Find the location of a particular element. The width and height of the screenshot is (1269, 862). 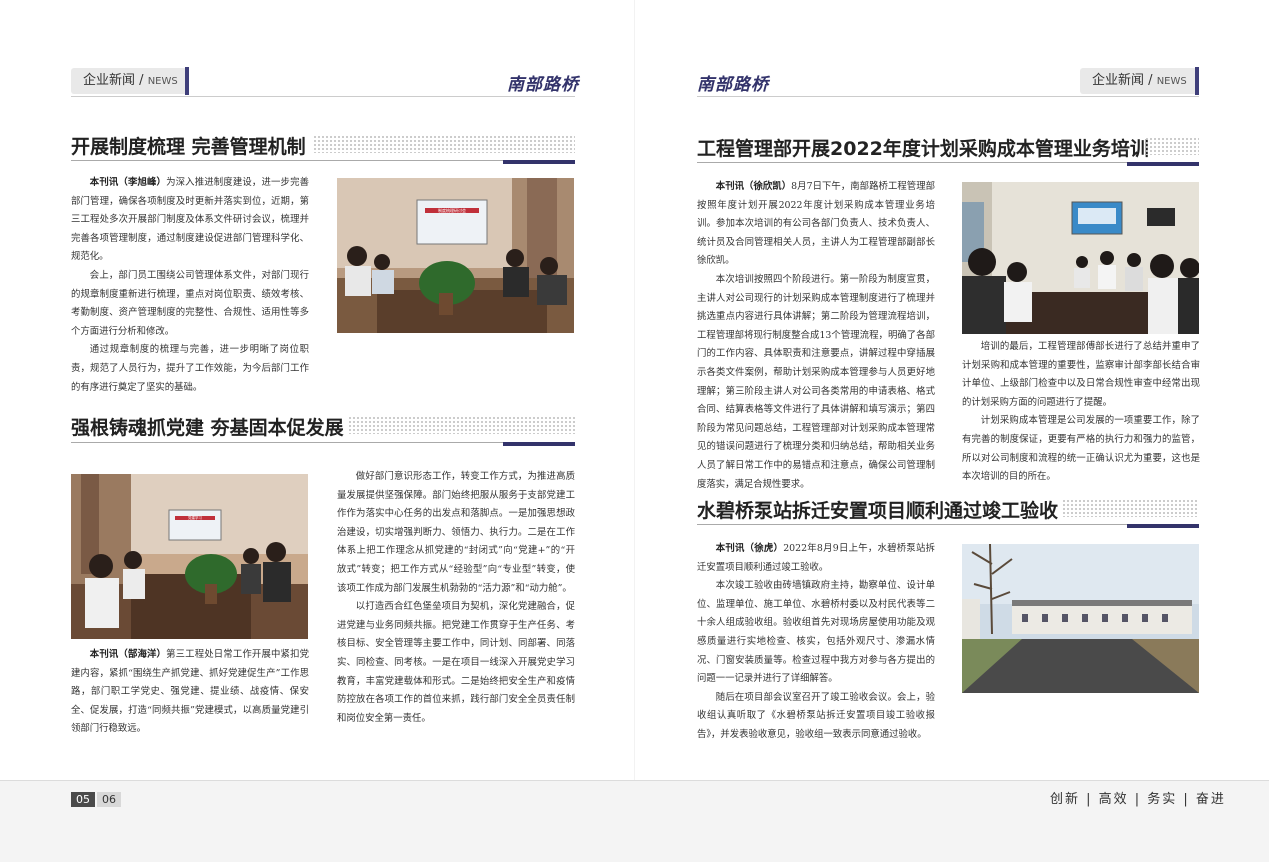

section-tag-right: 企业新闻 / NEWS is located at coordinates (1138, 81).